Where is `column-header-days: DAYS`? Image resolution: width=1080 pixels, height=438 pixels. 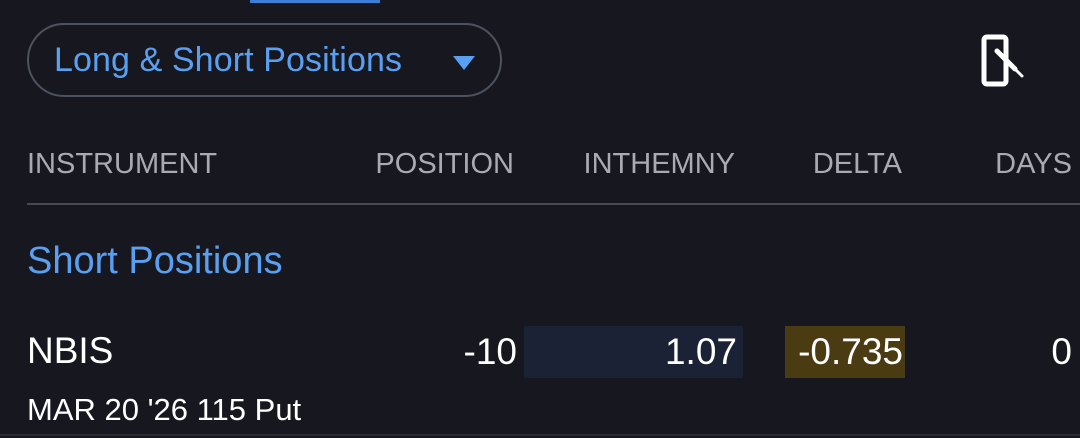 column-header-days: DAYS is located at coordinates (1033, 164).